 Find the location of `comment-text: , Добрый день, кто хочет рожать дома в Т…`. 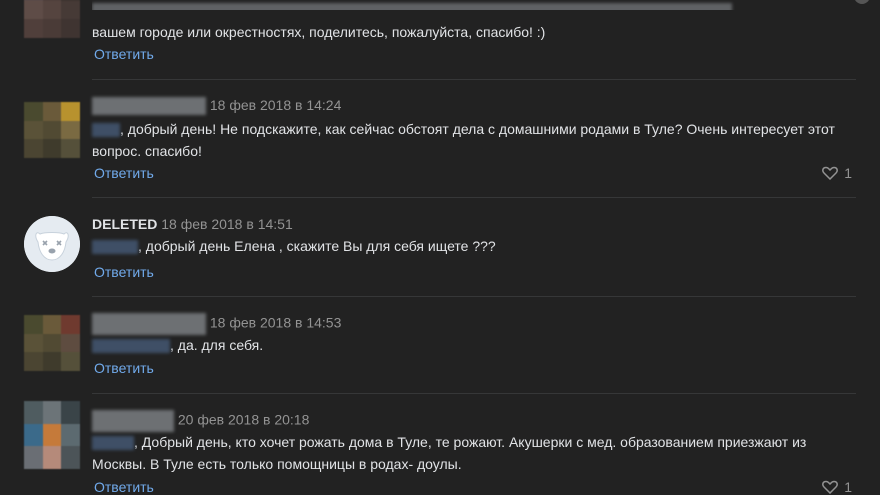

comment-text: , Добрый день, кто хочет рожать дома в Т… is located at coordinates (449, 453).